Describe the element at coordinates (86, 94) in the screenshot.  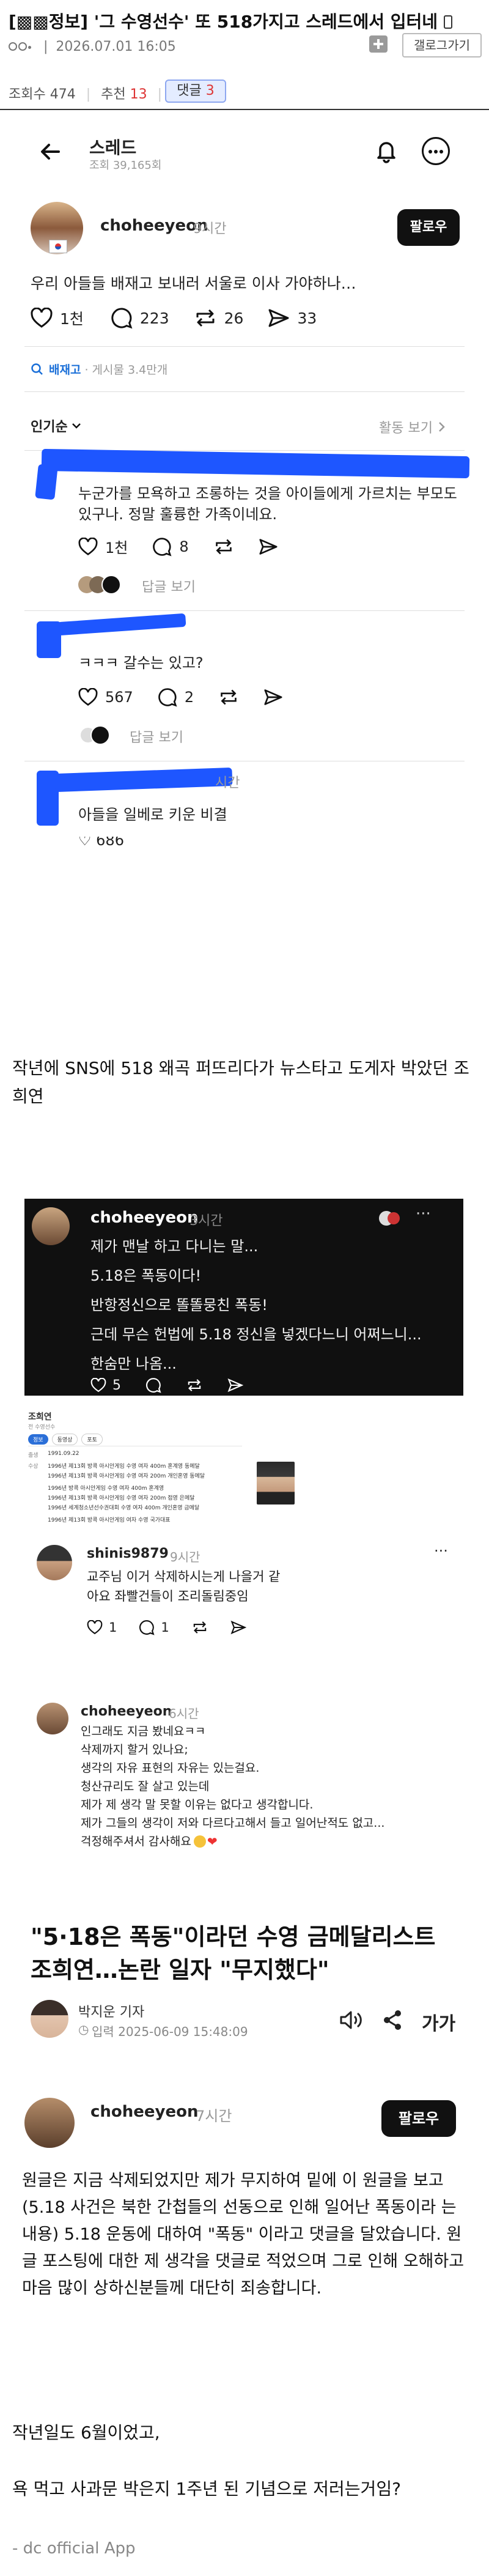
I see `post-stats: 조회수 474 | 추천 13 |` at that location.